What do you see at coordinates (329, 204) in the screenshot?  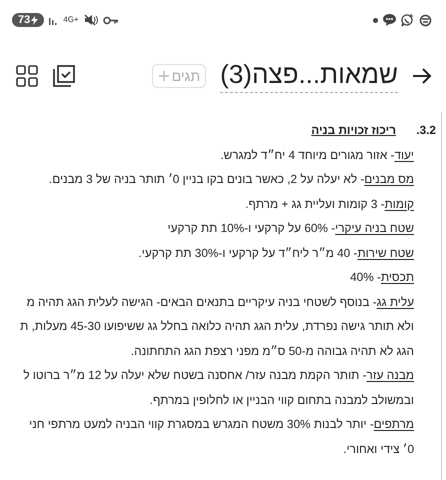 I see `paragraph-line: קומות- 3 קומות ועליית גג + מרתף.` at bounding box center [329, 204].